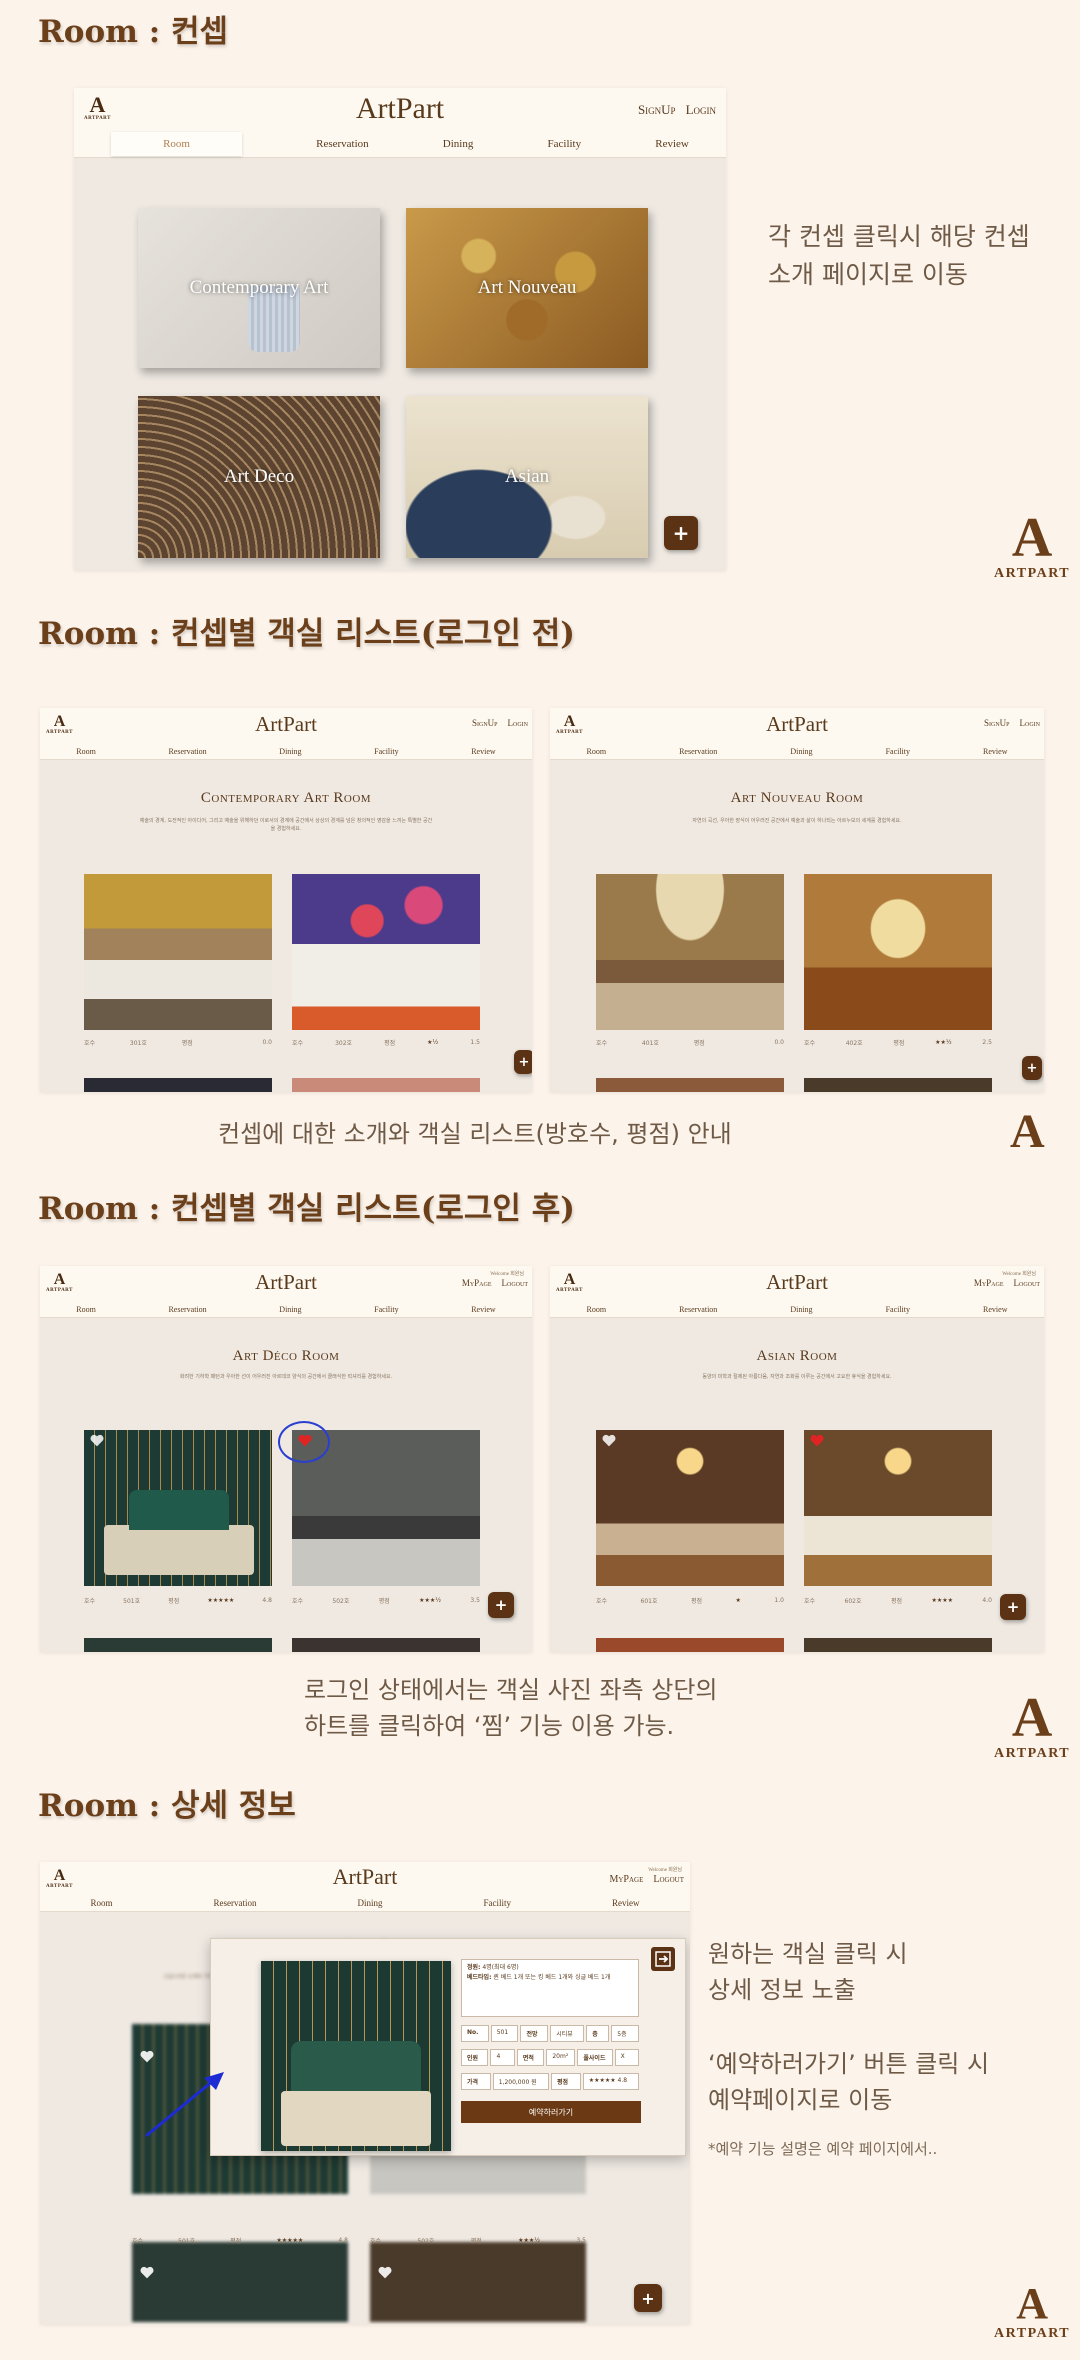 The width and height of the screenshot is (1080, 2360). Describe the element at coordinates (690, 1601) in the screenshot. I see `room-info-row: 호수 601호 평점 ★ 1.0` at that location.